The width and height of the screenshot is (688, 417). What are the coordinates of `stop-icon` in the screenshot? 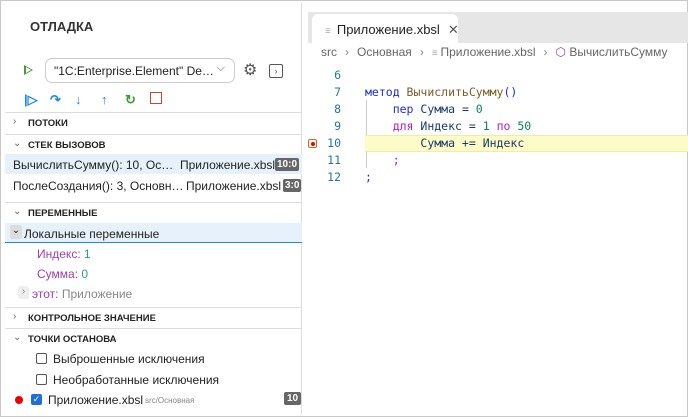 It's located at (156, 98).